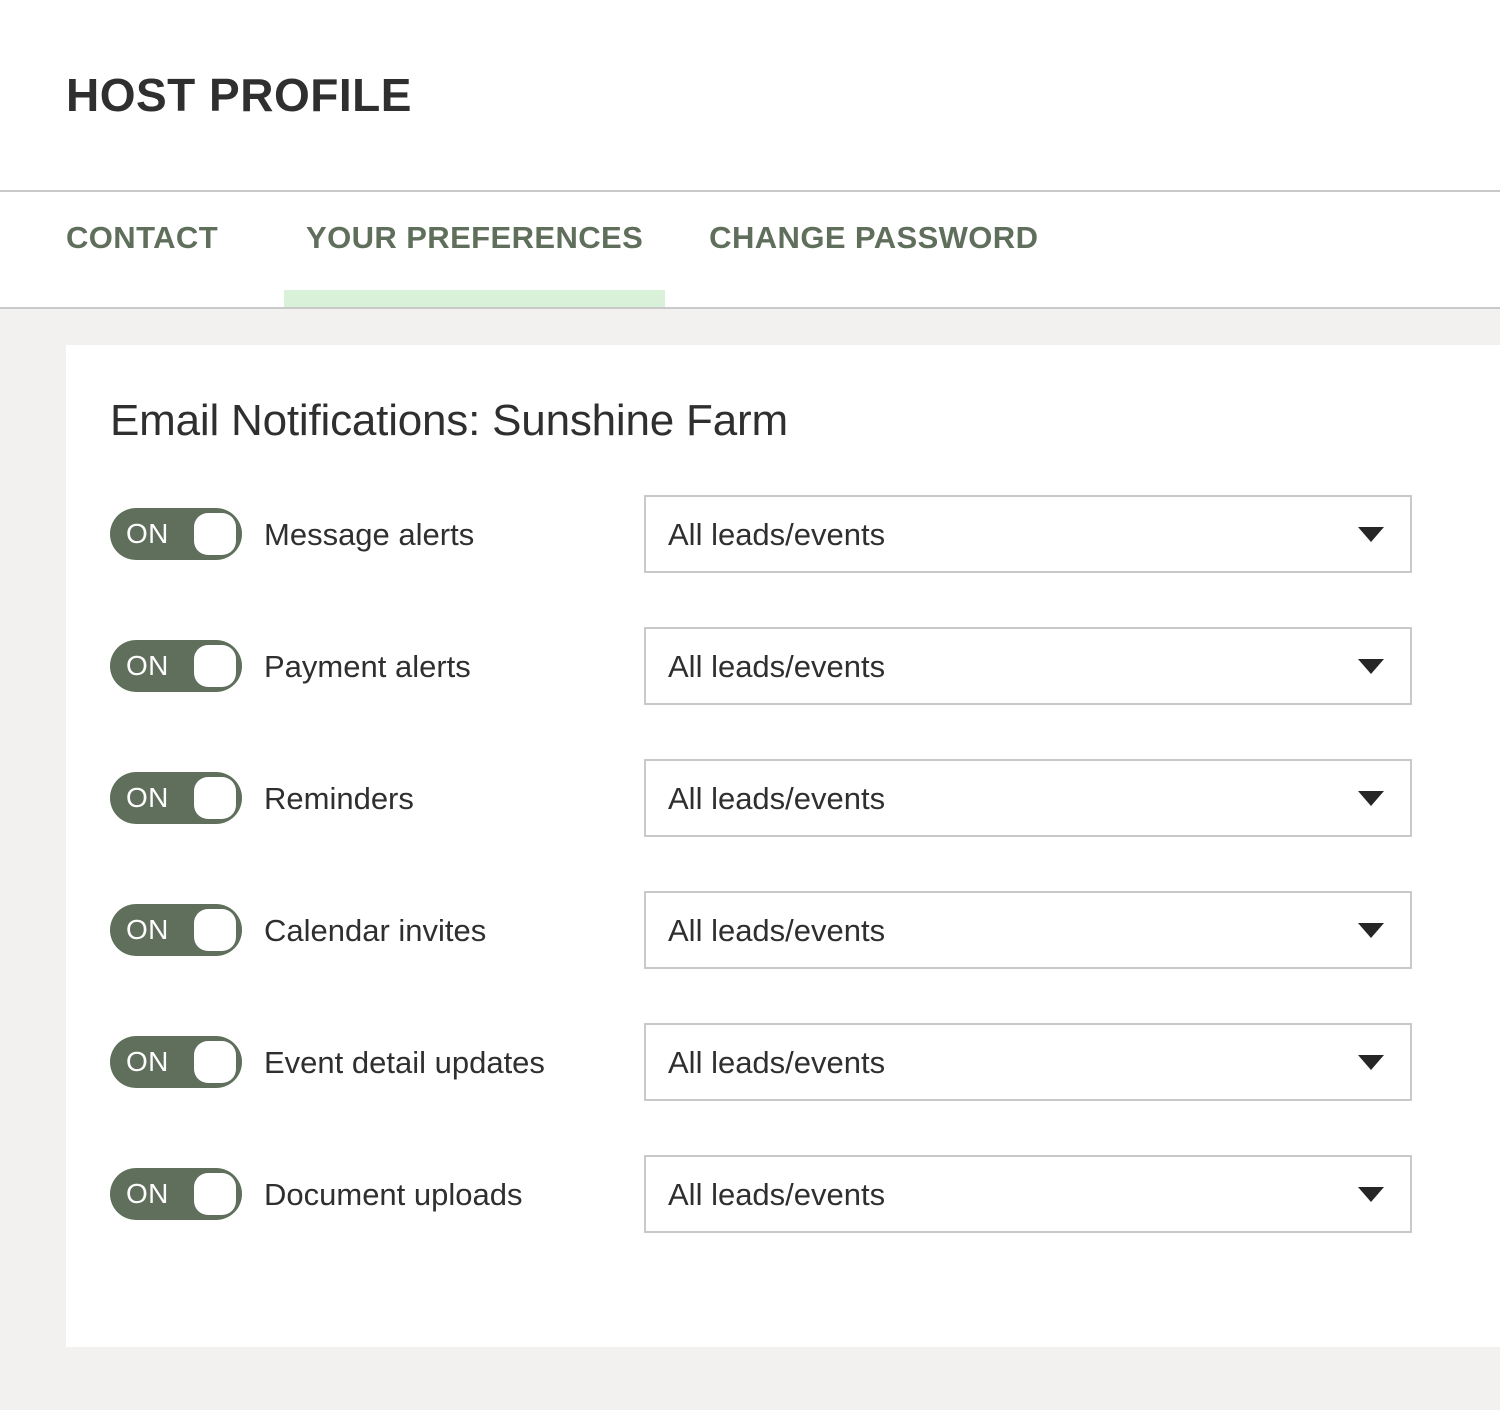 The image size is (1500, 1410). I want to click on page-header: HOST PROFILE, so click(750, 96).